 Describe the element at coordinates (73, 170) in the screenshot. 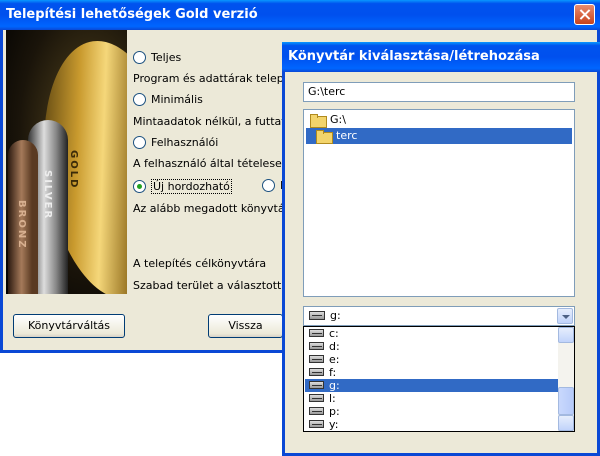

I see `gold-coin-text: GOLD` at that location.